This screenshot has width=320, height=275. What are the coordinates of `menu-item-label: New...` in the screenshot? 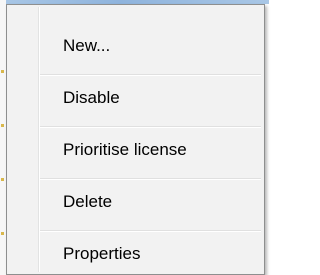 It's located at (87, 45).